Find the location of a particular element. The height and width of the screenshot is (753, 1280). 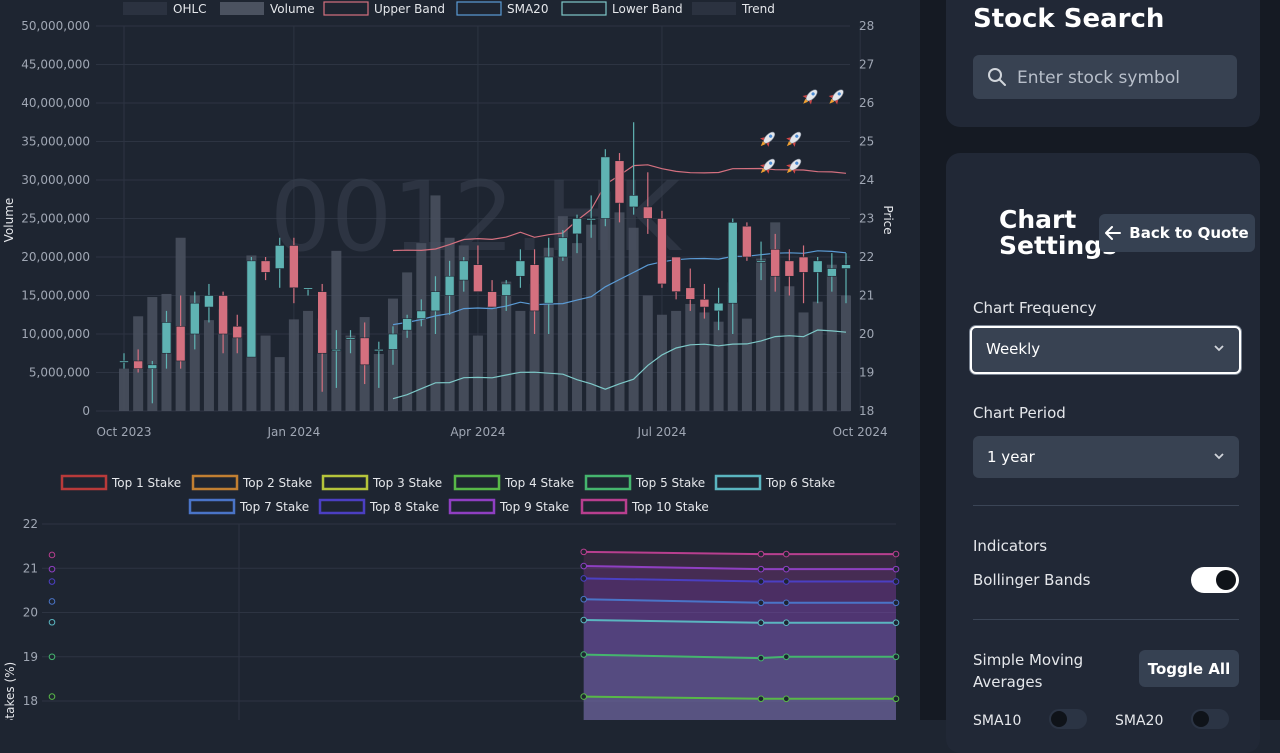

chart-frequency-select: Weekly is located at coordinates (1105, 350).